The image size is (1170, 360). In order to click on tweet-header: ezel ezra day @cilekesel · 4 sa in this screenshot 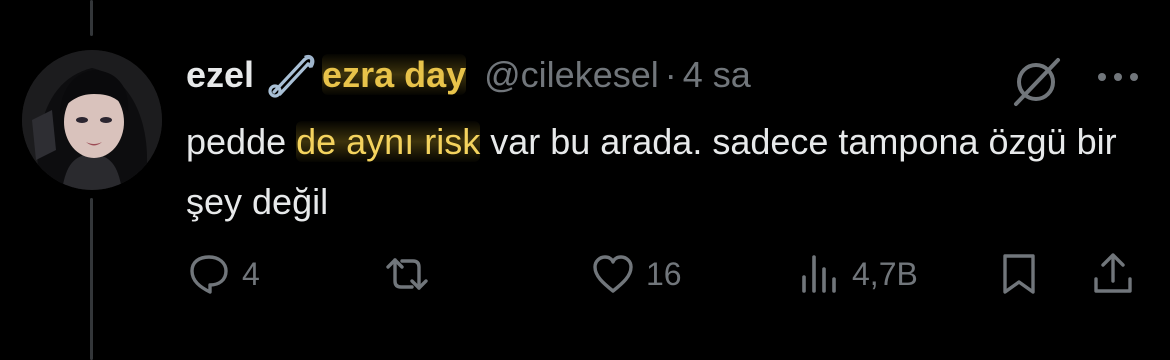, I will do `click(468, 75)`.